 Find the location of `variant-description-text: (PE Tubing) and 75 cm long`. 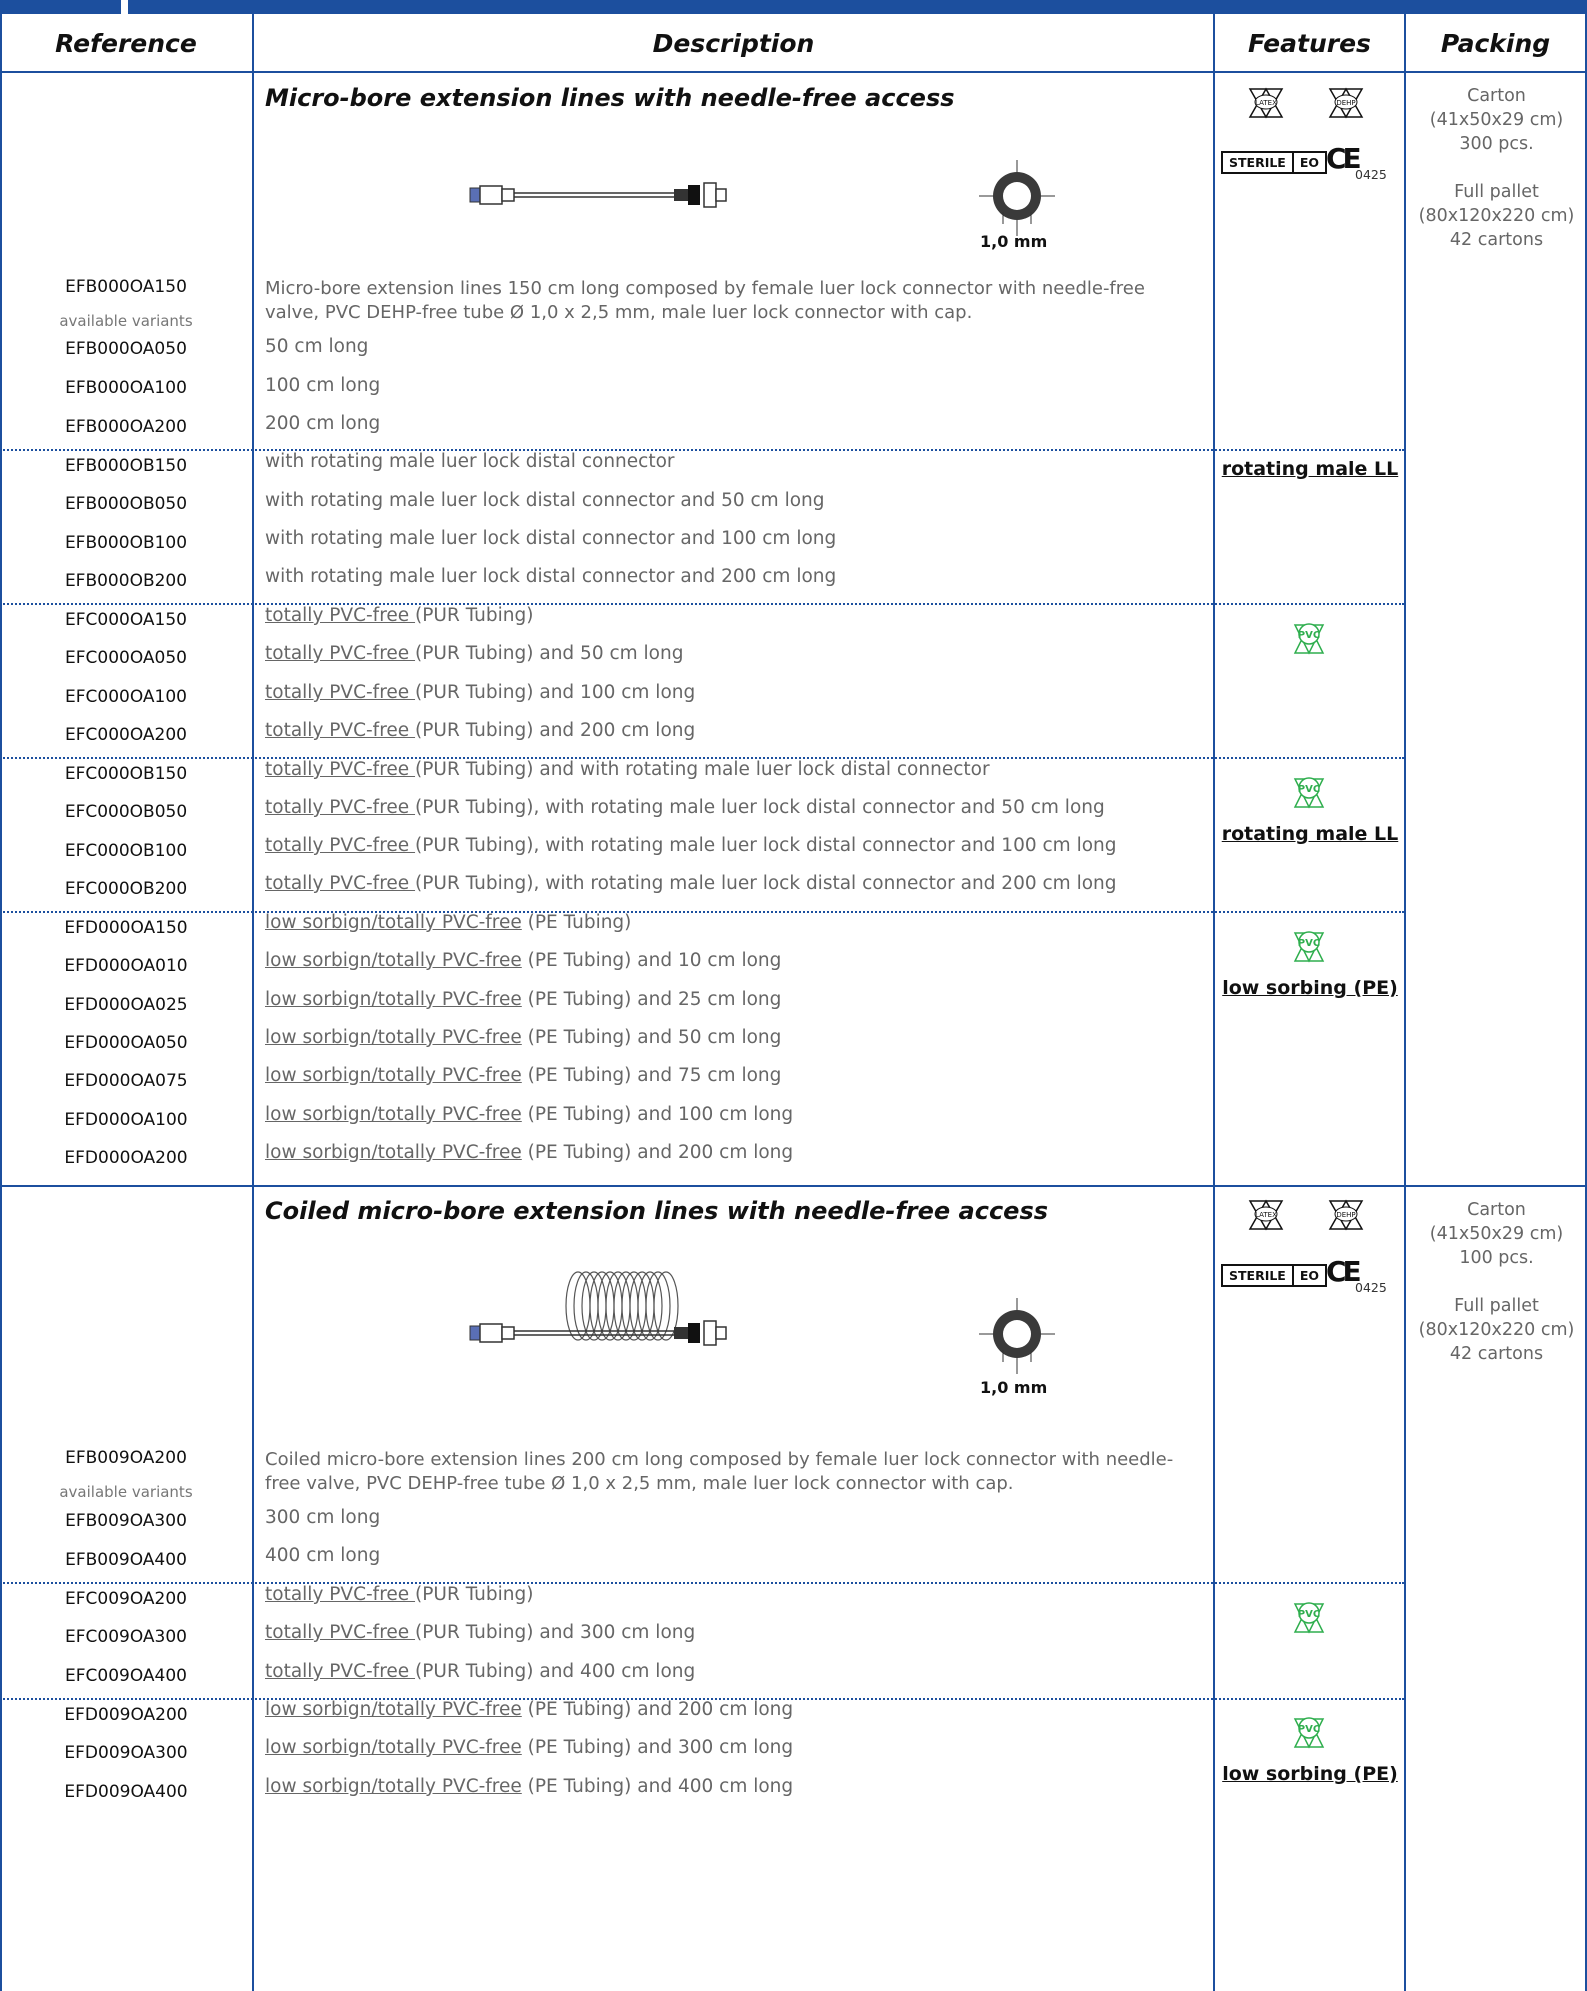

variant-description-text: (PE Tubing) and 75 cm long is located at coordinates (651, 1075).